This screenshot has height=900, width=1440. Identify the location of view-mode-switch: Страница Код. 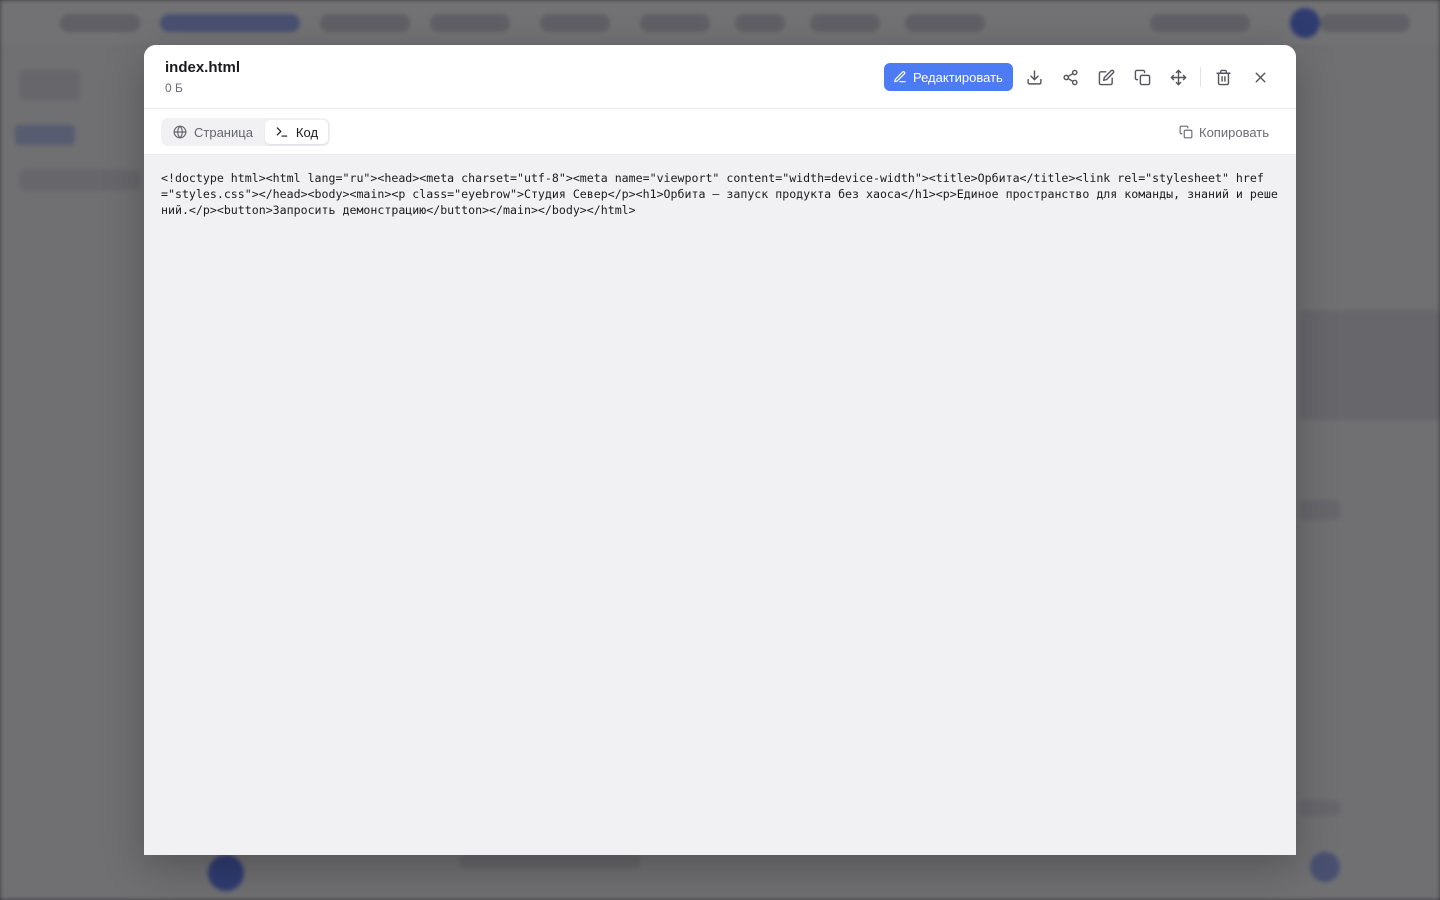
(246, 132).